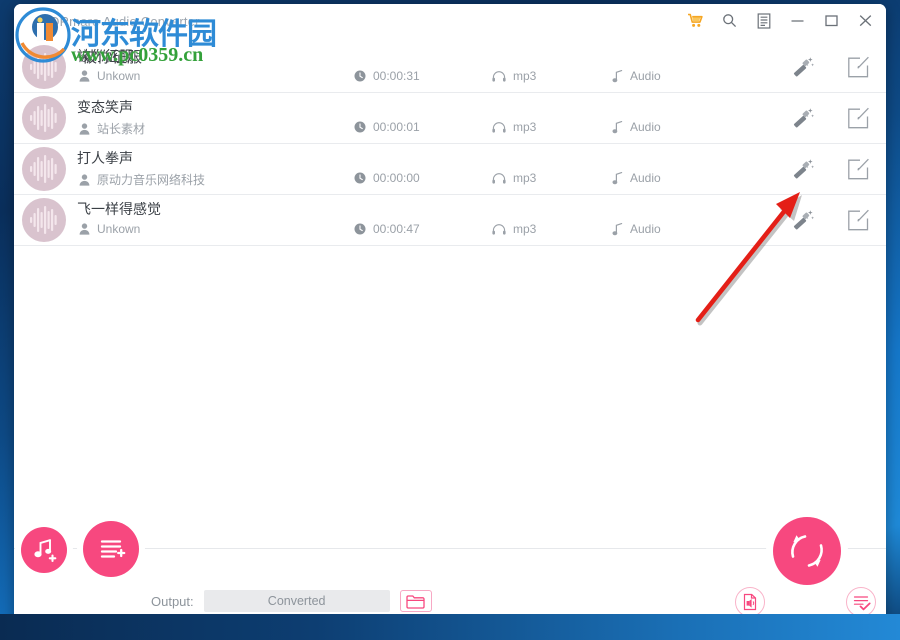 Image resolution: width=900 pixels, height=640 pixels. What do you see at coordinates (797, 20) in the screenshot?
I see `minimize-icon` at bounding box center [797, 20].